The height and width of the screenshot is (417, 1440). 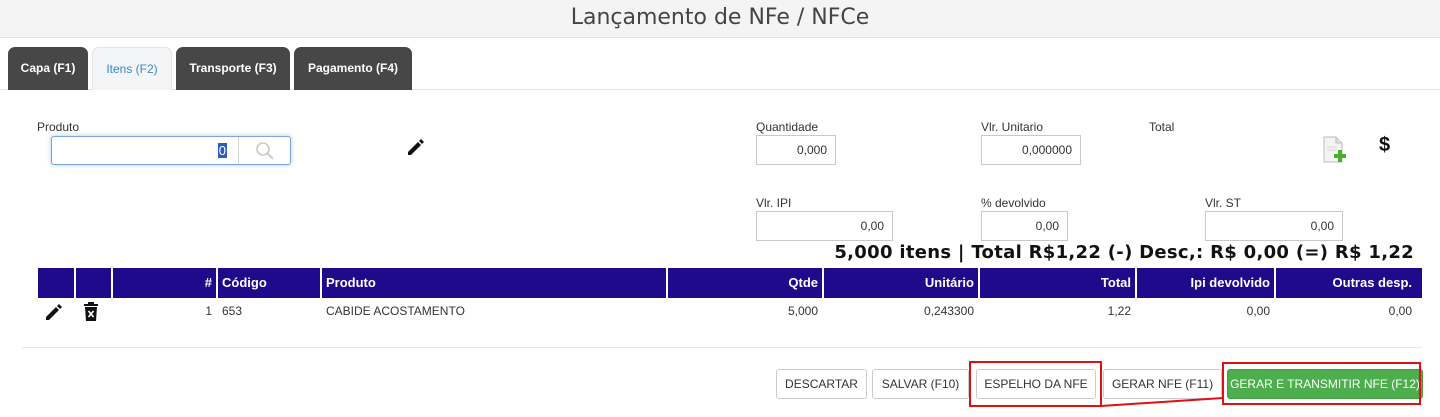 I want to click on produto-label: Produto, so click(x=58, y=127).